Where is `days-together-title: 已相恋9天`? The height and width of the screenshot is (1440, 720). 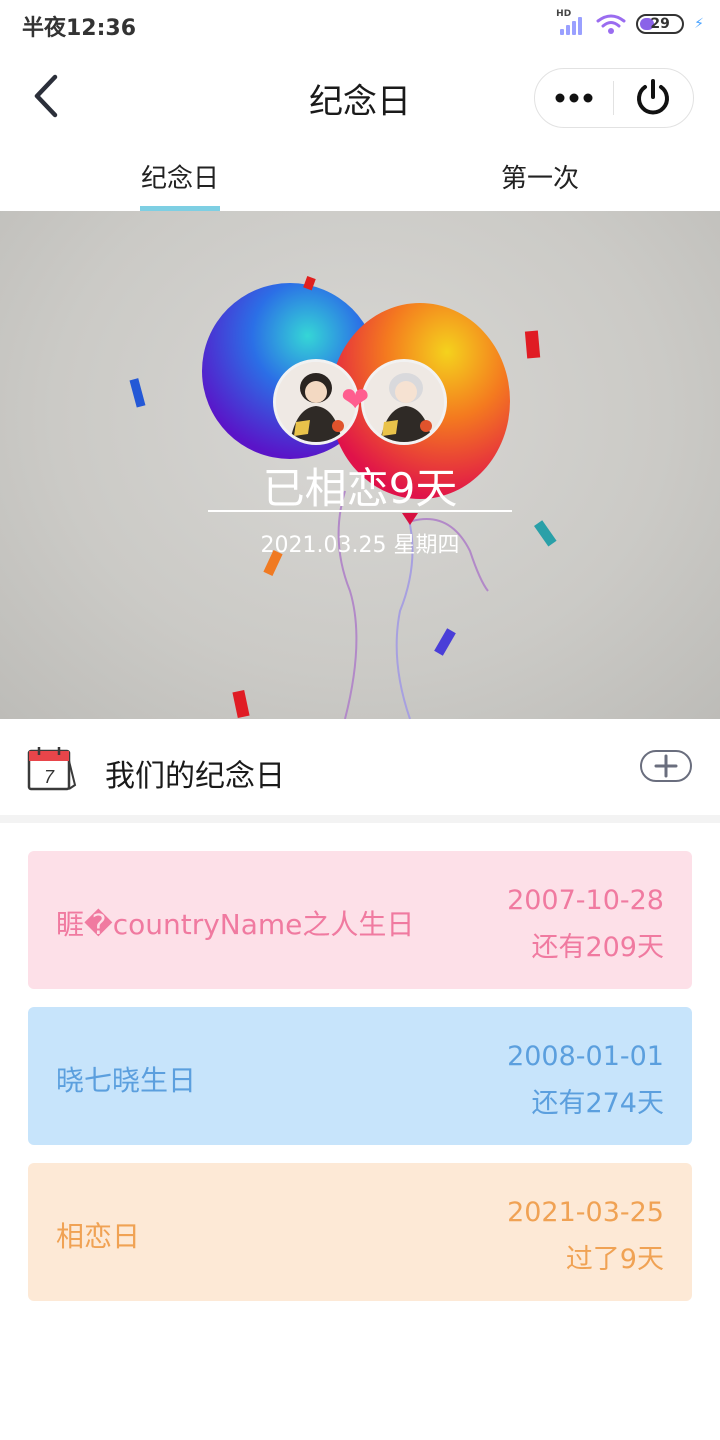
days-together-title: 已相恋9天 is located at coordinates (360, 488).